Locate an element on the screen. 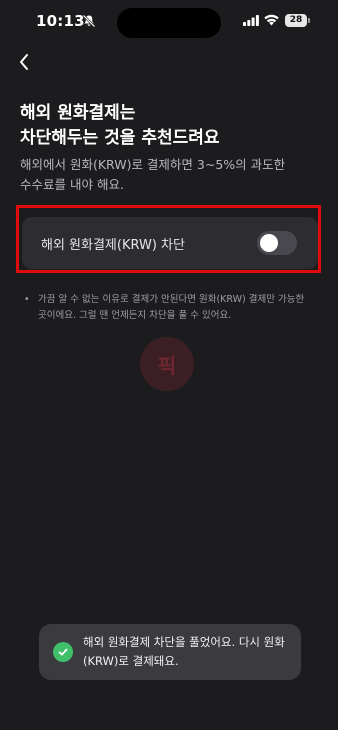 This screenshot has width=338, height=730. dynamic-island is located at coordinates (169, 23).